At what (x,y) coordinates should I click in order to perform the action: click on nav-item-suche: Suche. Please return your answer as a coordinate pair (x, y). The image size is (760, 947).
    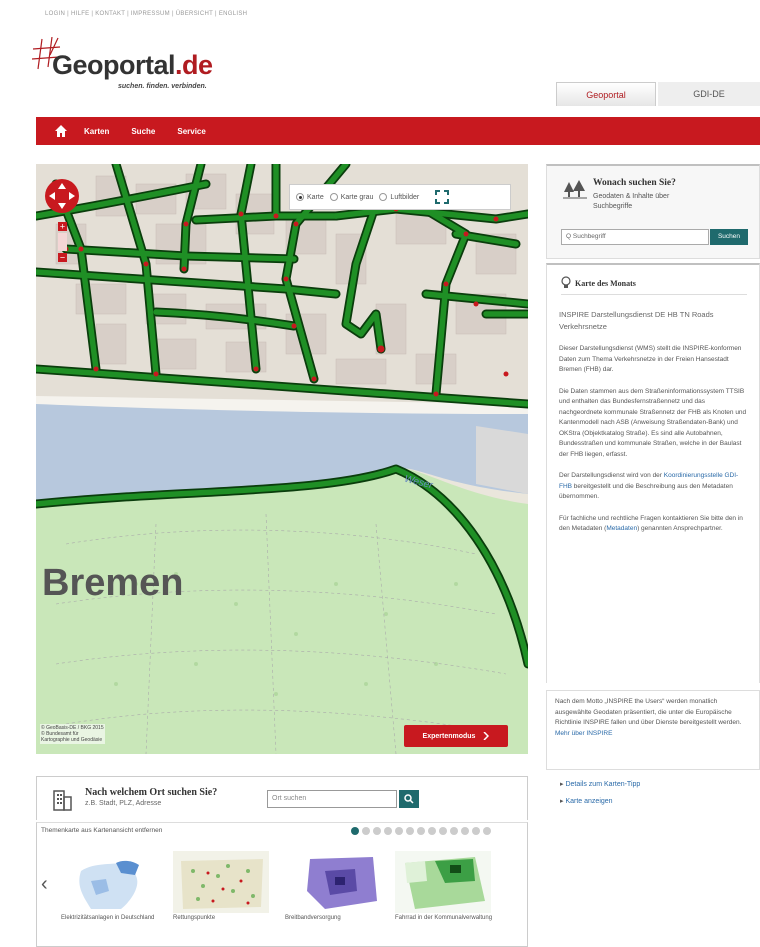
    Looking at the image, I should click on (143, 131).